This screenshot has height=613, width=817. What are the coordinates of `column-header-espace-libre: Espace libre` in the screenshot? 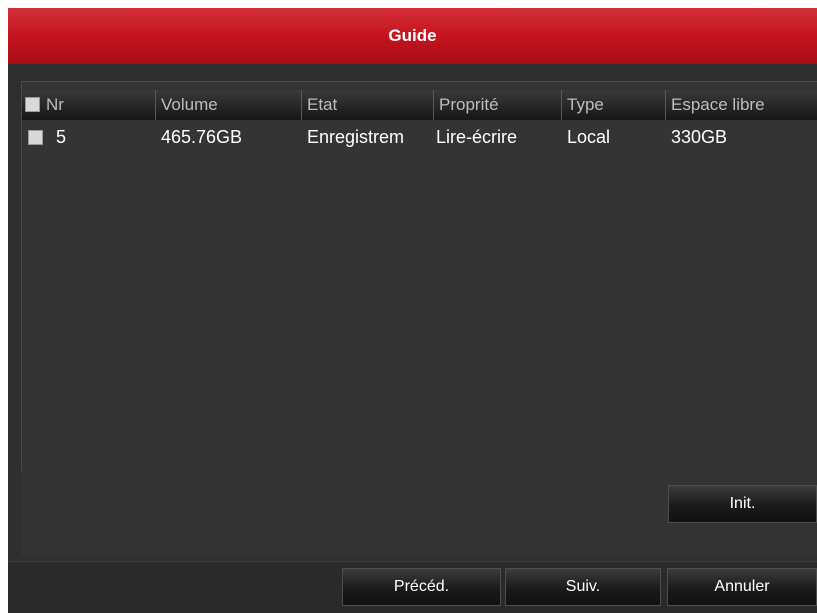 It's located at (741, 105).